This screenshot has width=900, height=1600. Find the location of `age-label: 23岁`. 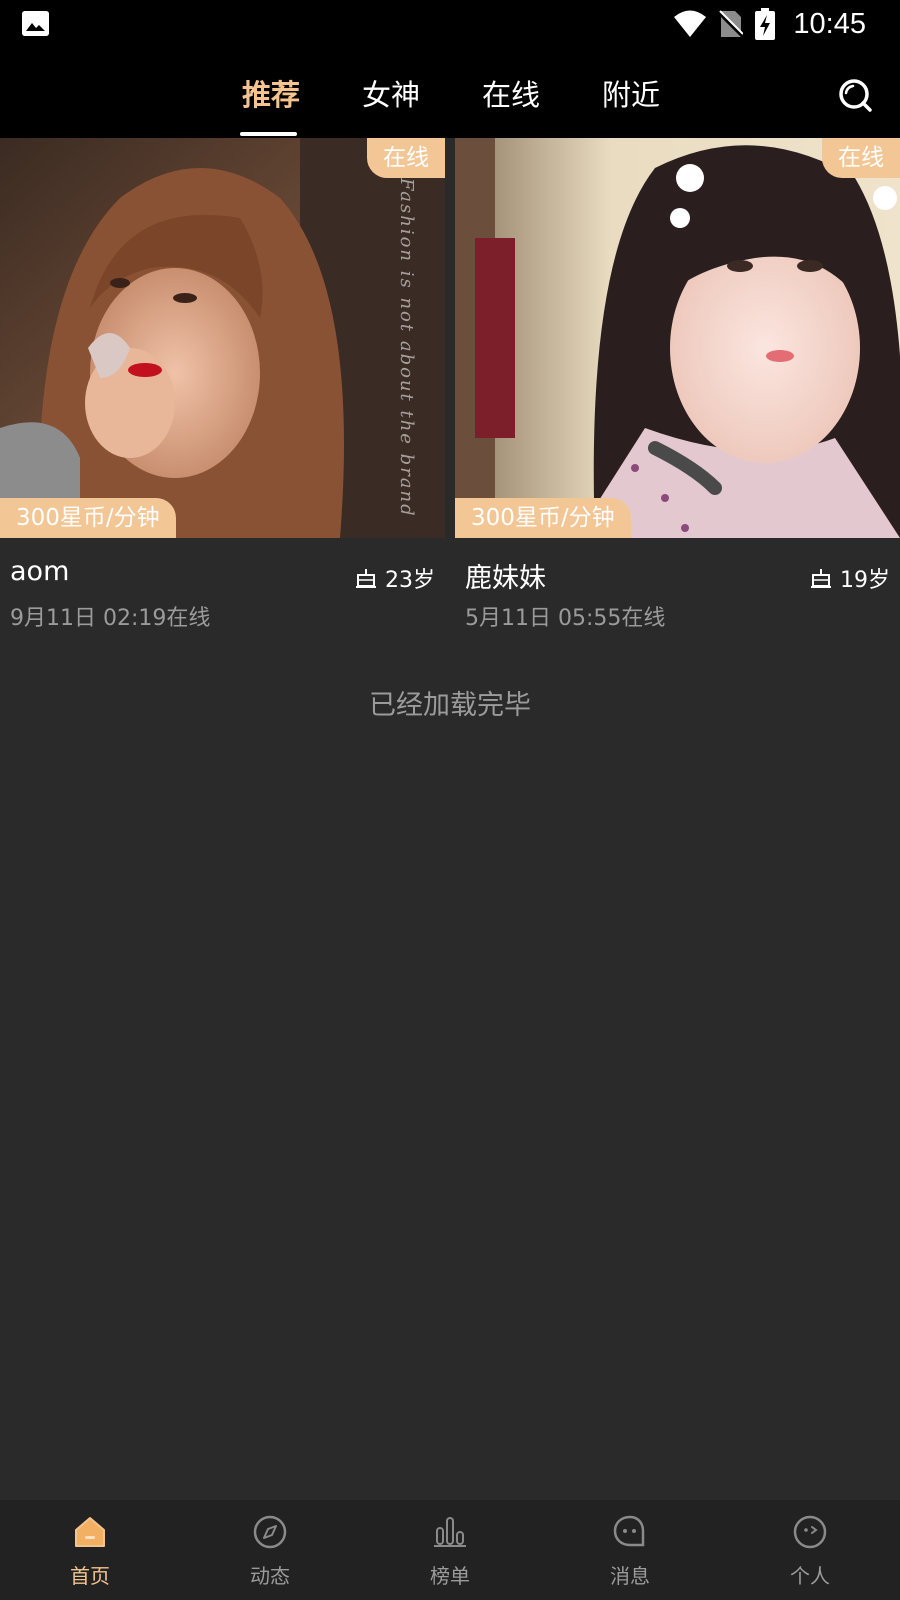

age-label: 23岁 is located at coordinates (410, 580).